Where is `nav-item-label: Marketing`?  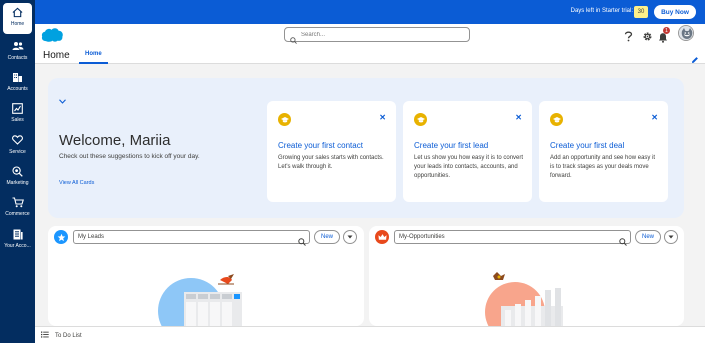 nav-item-label: Marketing is located at coordinates (17, 183).